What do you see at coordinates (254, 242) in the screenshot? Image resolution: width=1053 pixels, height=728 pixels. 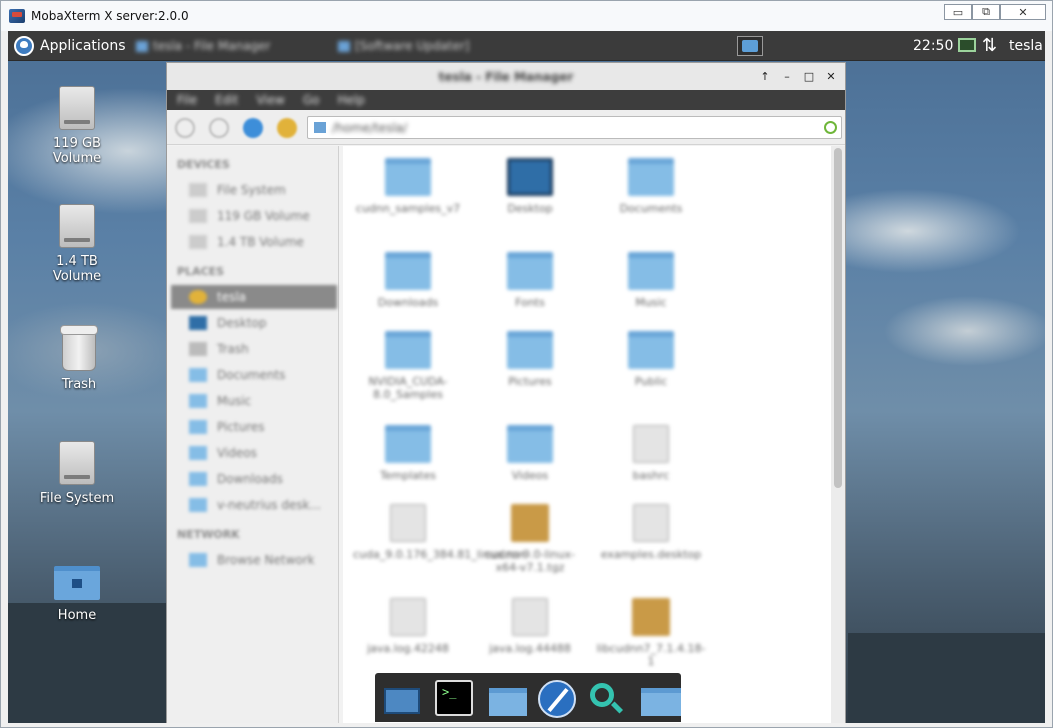 I see `sidebar-item-1.4tb: 1.4 TB Volume` at bounding box center [254, 242].